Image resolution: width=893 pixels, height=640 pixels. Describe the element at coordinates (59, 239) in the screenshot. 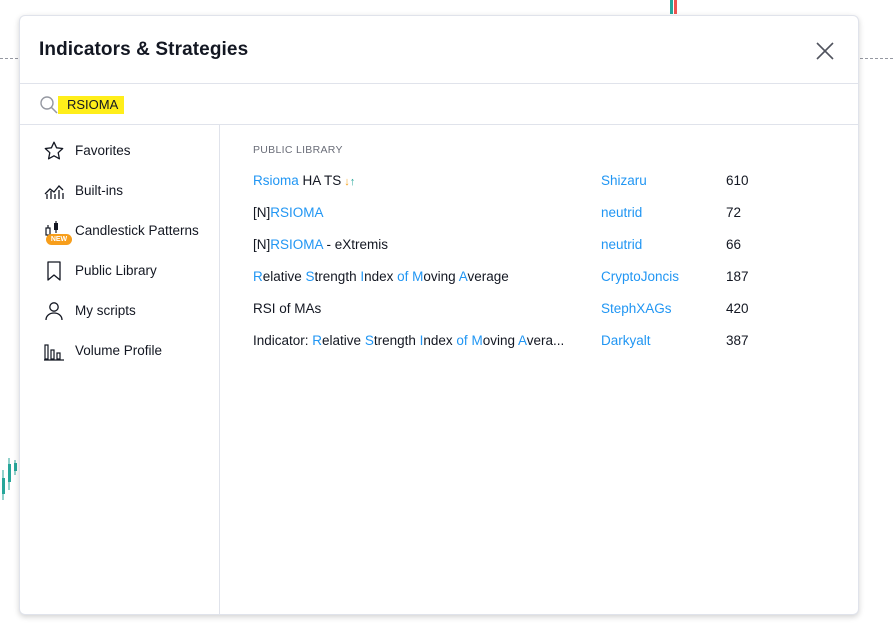

I see `new-badge: NEW` at that location.